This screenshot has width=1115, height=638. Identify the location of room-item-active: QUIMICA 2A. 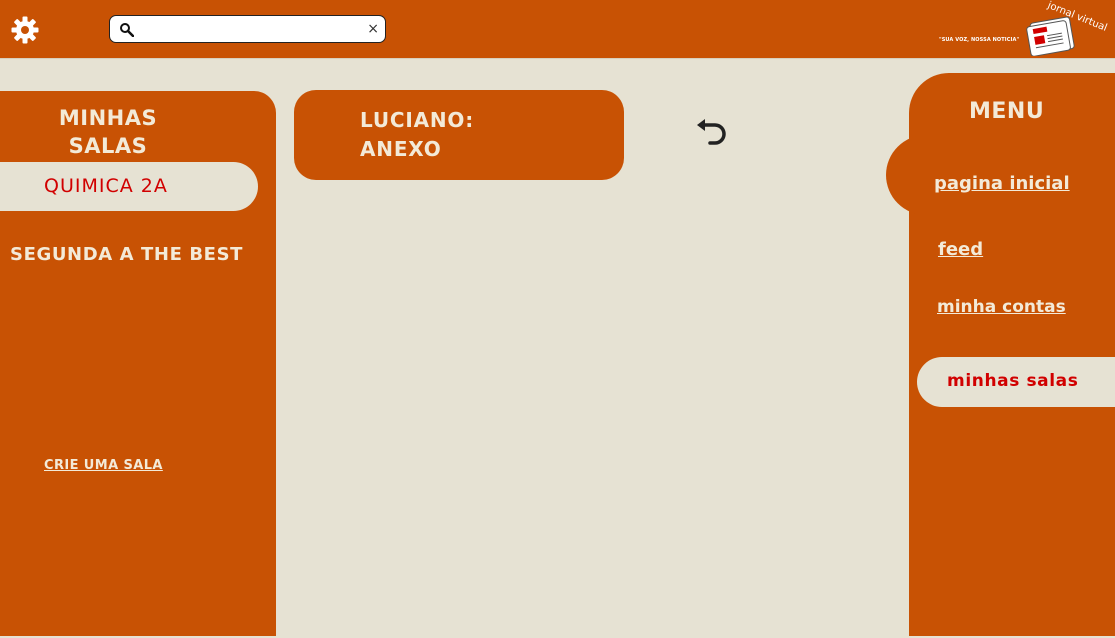
(129, 186).